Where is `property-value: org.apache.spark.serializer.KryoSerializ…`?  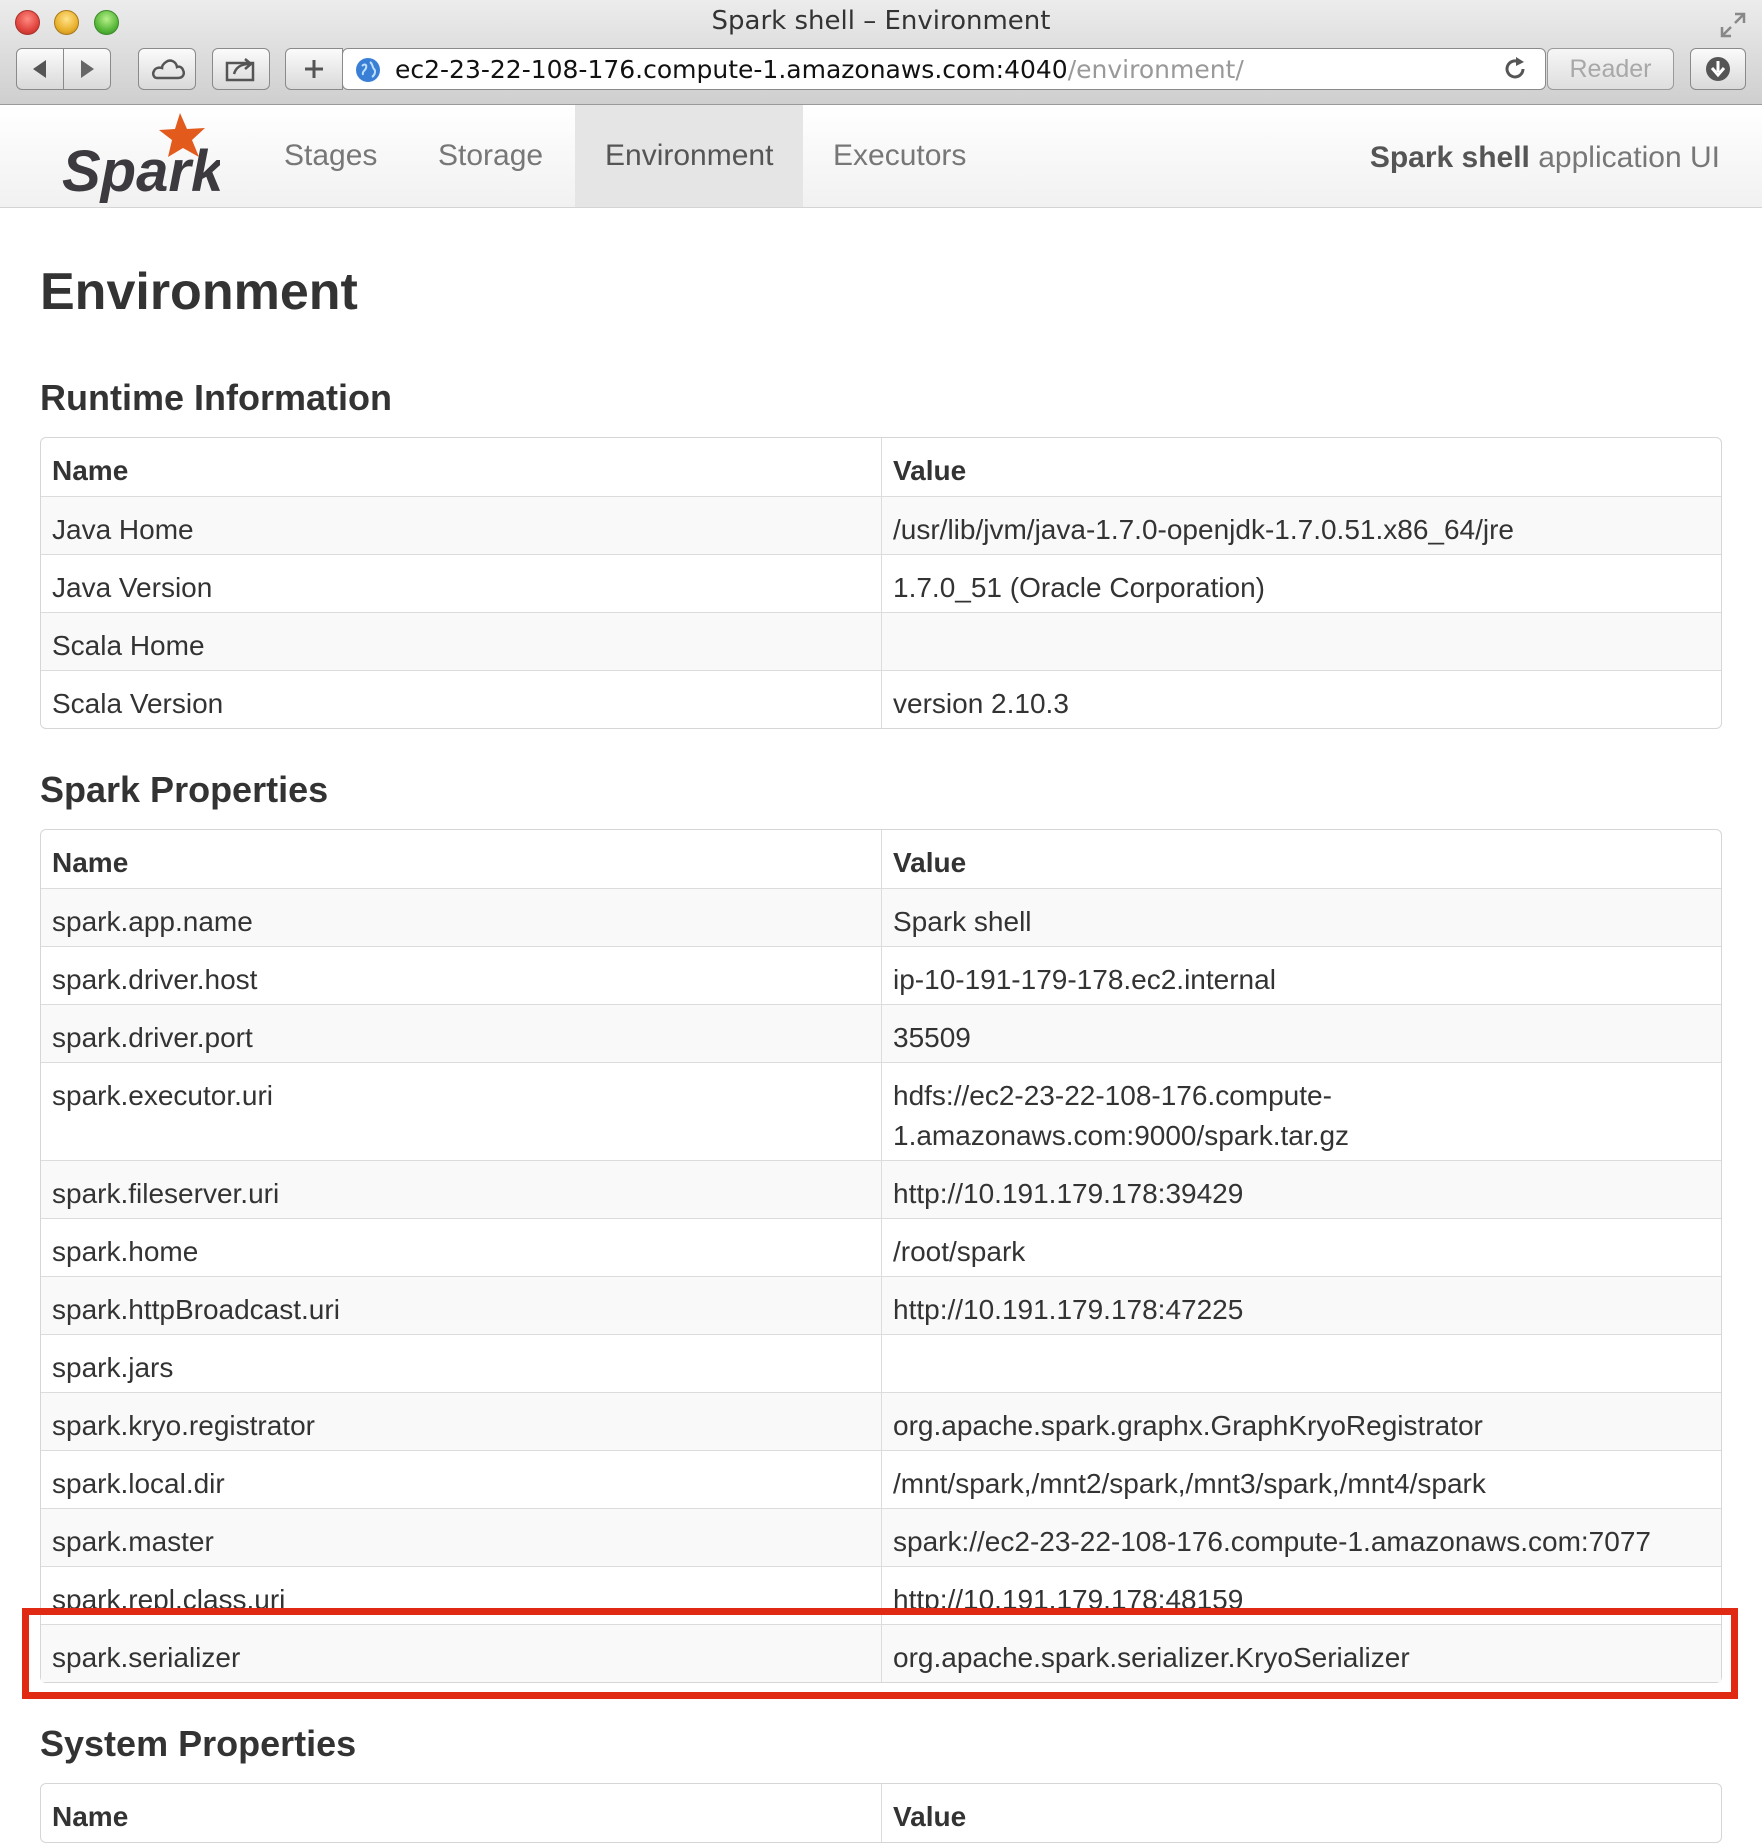
property-value: org.apache.spark.serializer.KryoSerializ… is located at coordinates (1301, 1653).